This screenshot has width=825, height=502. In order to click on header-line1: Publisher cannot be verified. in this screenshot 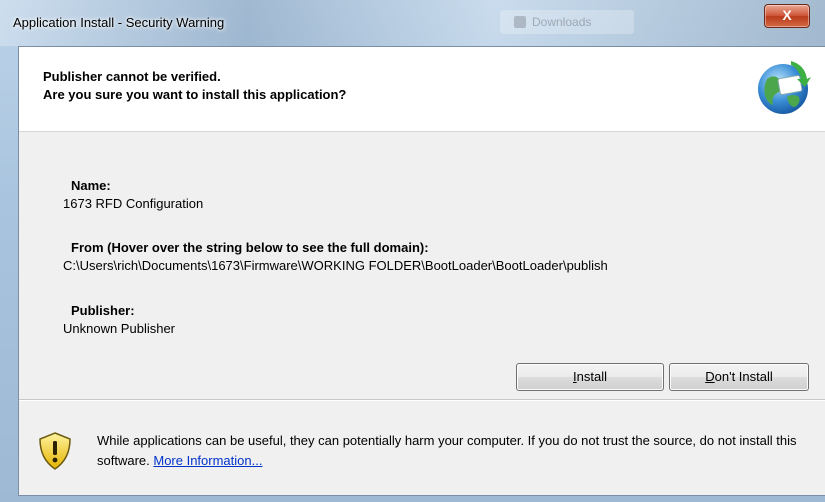, I will do `click(132, 76)`.